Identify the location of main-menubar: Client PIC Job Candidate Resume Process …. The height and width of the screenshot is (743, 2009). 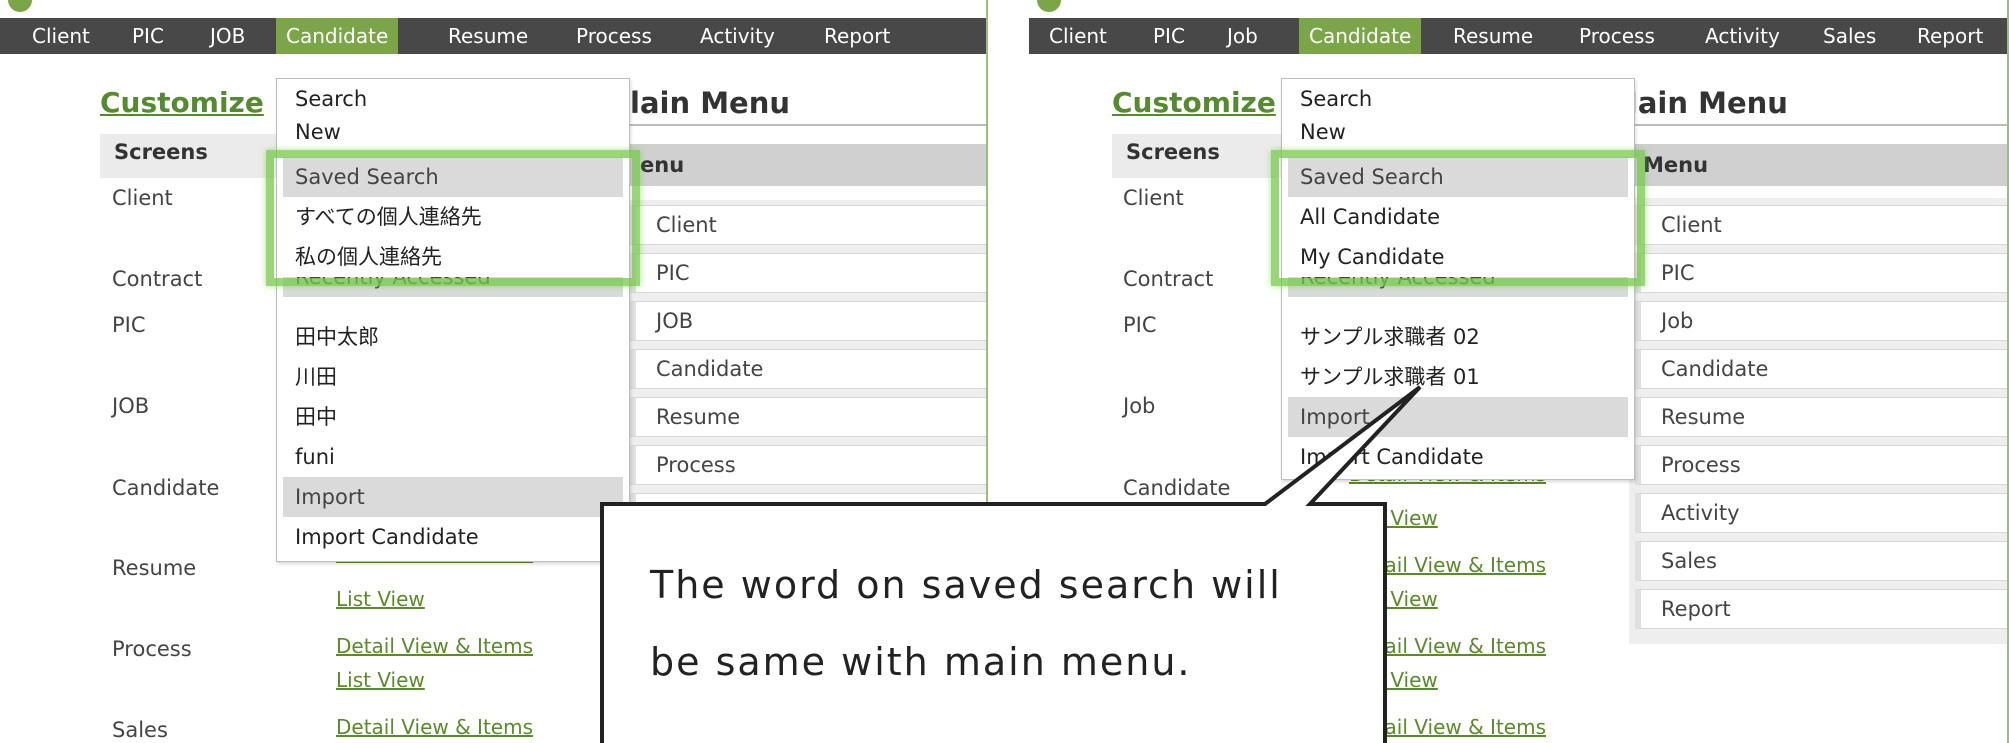
(1519, 36).